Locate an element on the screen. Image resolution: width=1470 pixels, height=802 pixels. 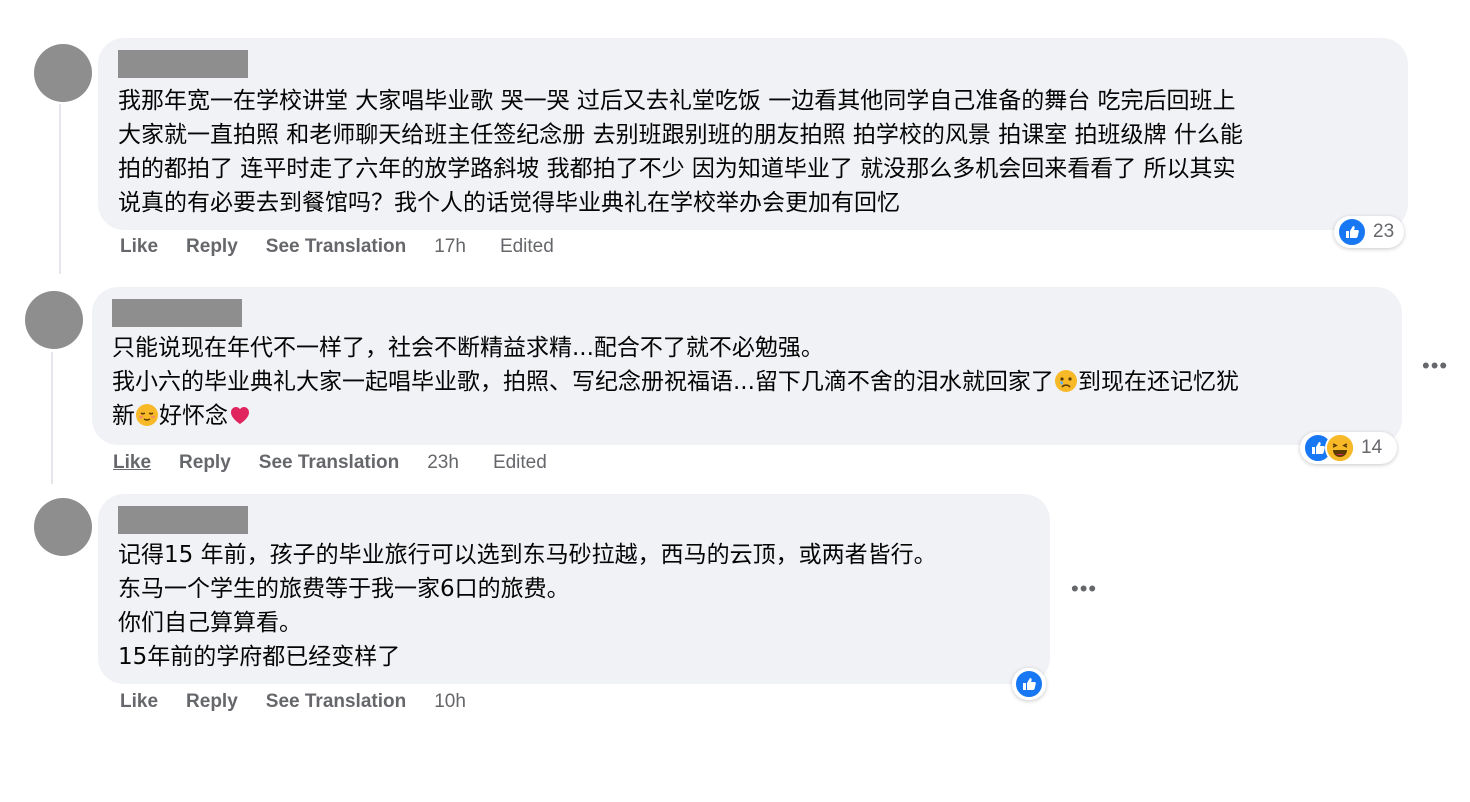
comment-actions: Like Reply See Translation 23h Edited is located at coordinates (347, 463).